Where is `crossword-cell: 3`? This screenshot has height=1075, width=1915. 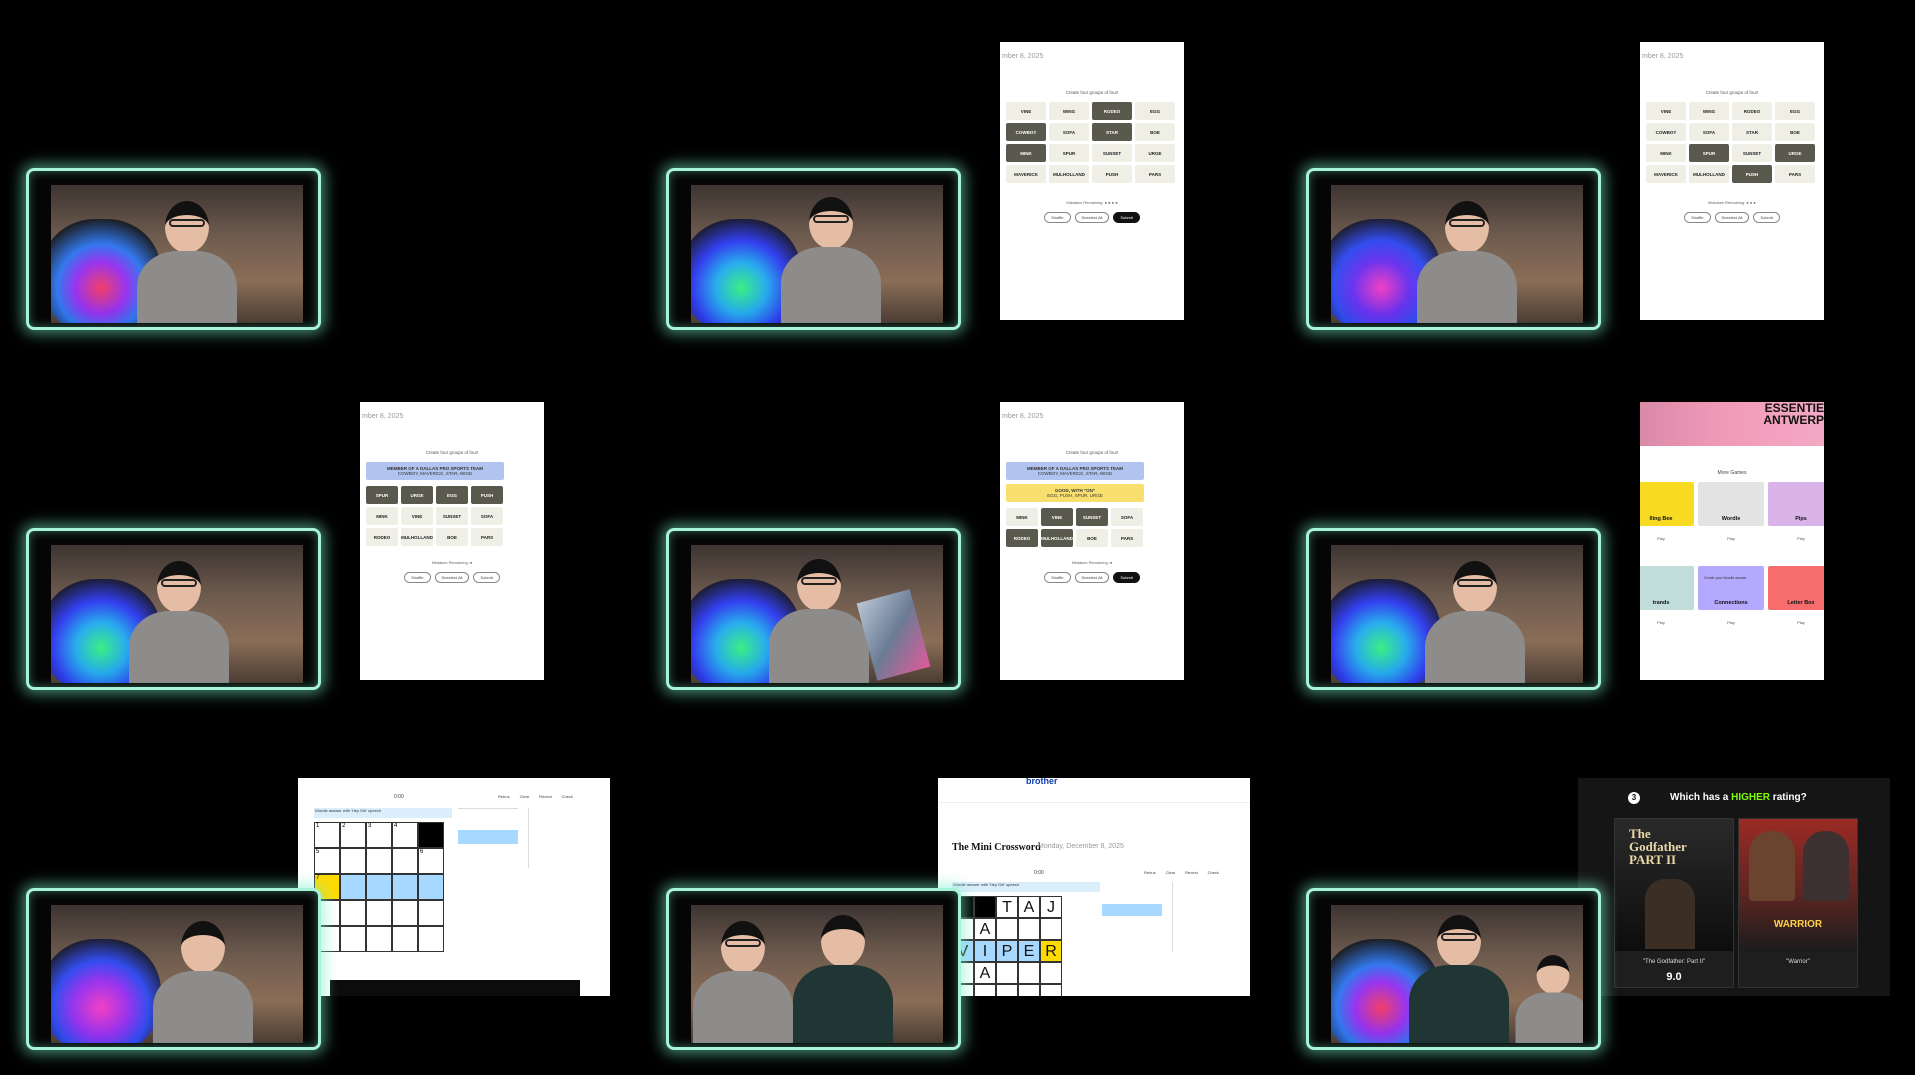
crossword-cell: 3 is located at coordinates (379, 835).